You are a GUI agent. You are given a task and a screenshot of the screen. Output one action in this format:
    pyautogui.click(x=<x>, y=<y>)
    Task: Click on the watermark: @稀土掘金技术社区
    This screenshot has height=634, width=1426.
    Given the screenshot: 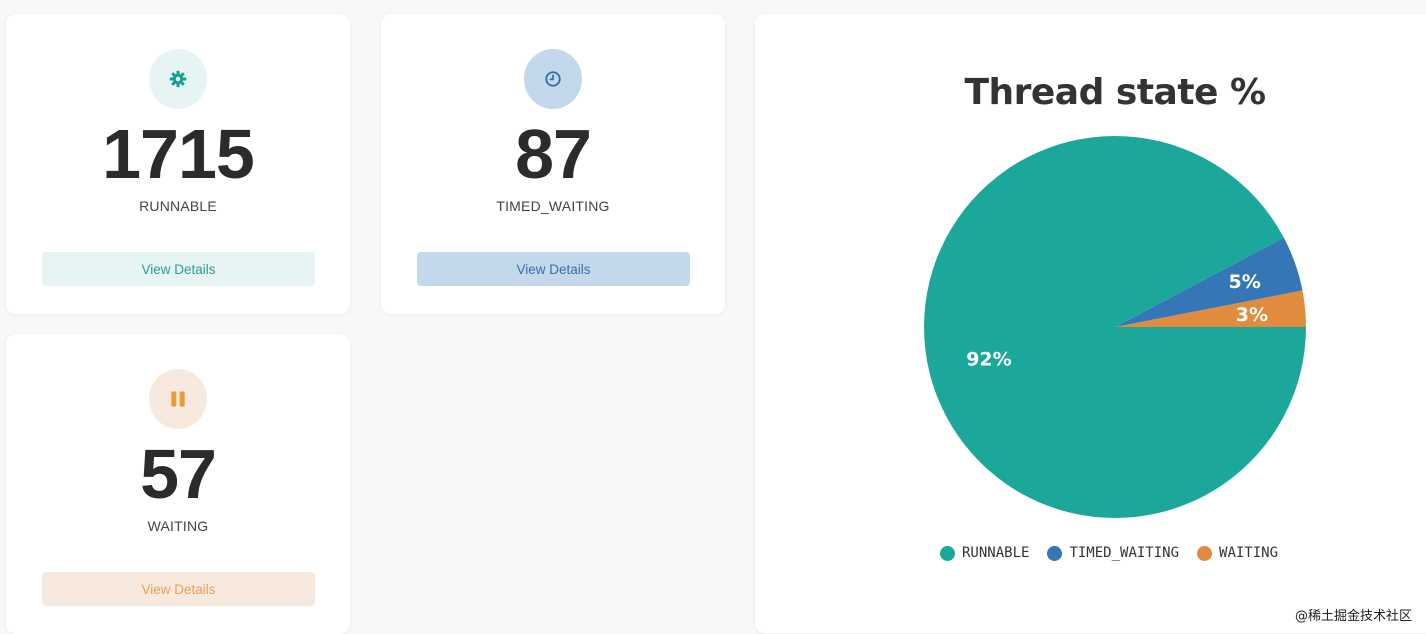 What is the action you would take?
    pyautogui.click(x=1353, y=616)
    